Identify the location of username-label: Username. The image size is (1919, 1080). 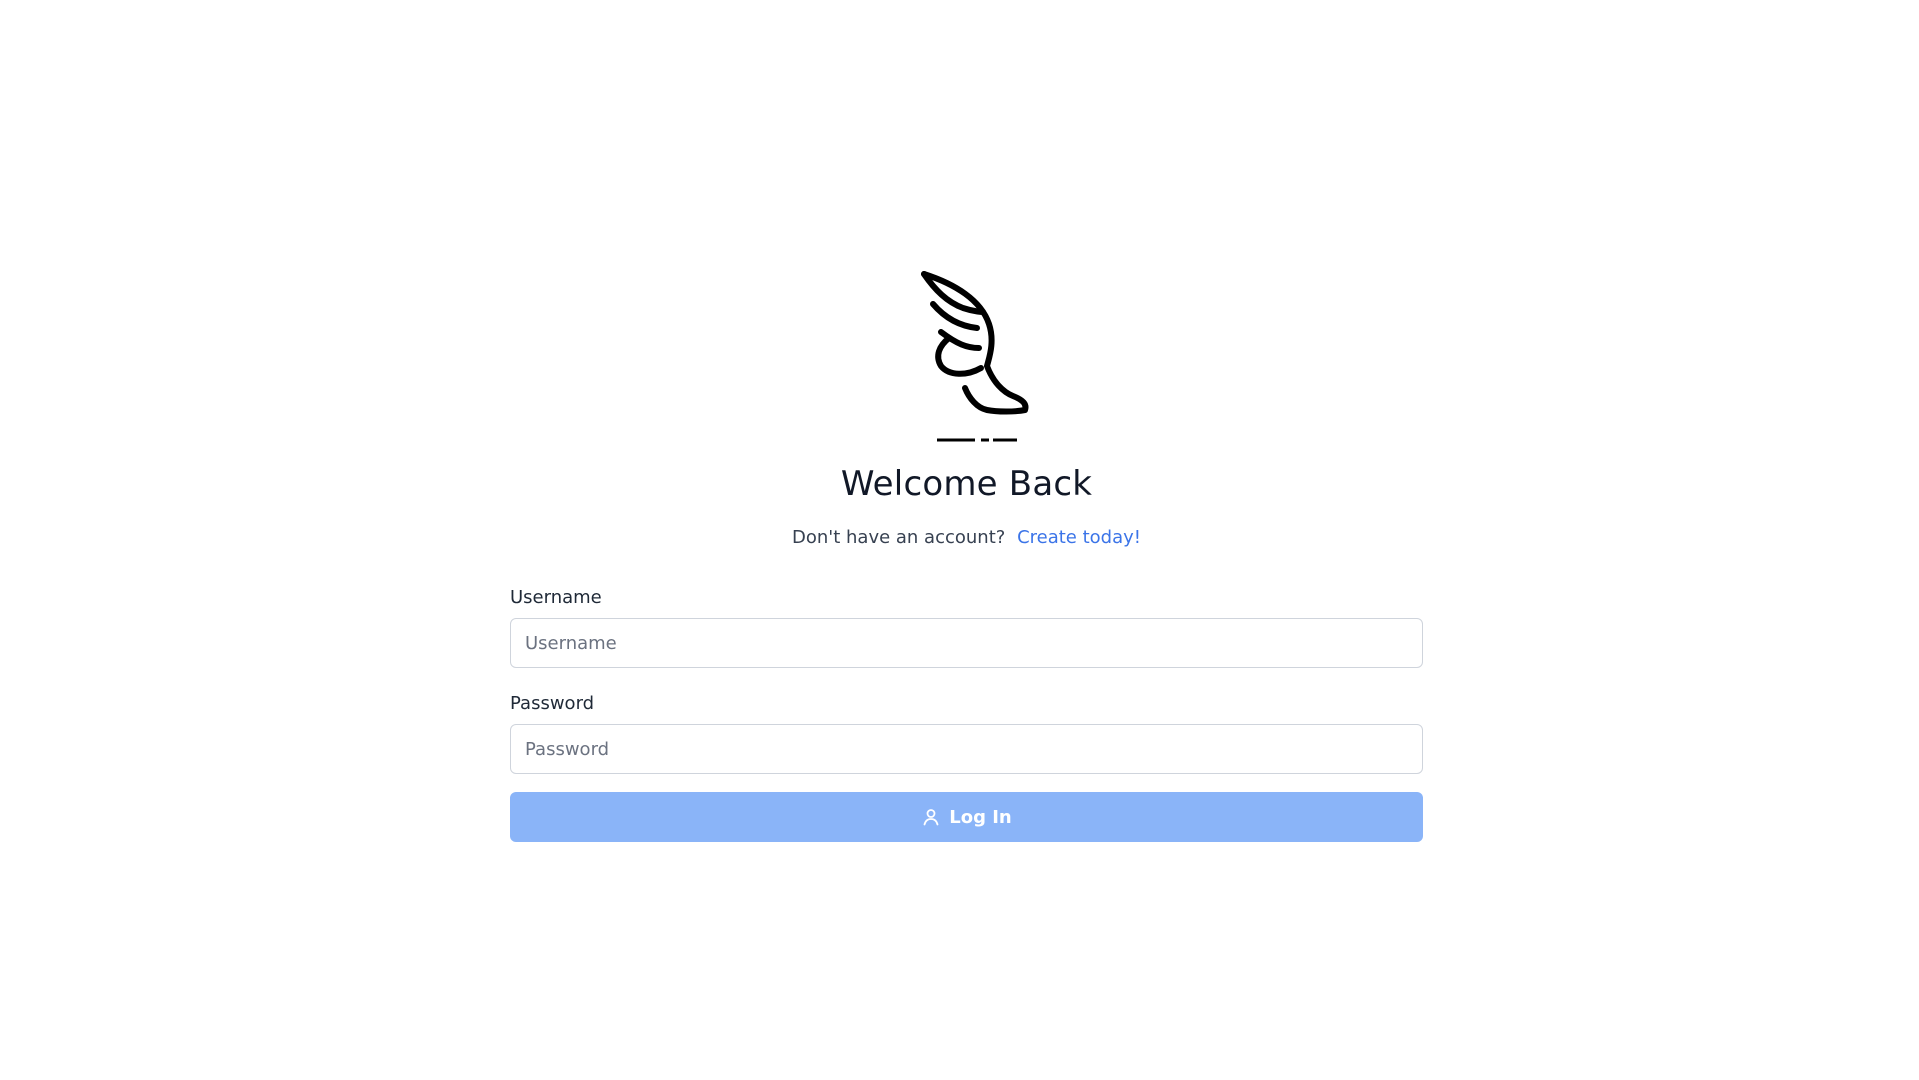
(556, 597).